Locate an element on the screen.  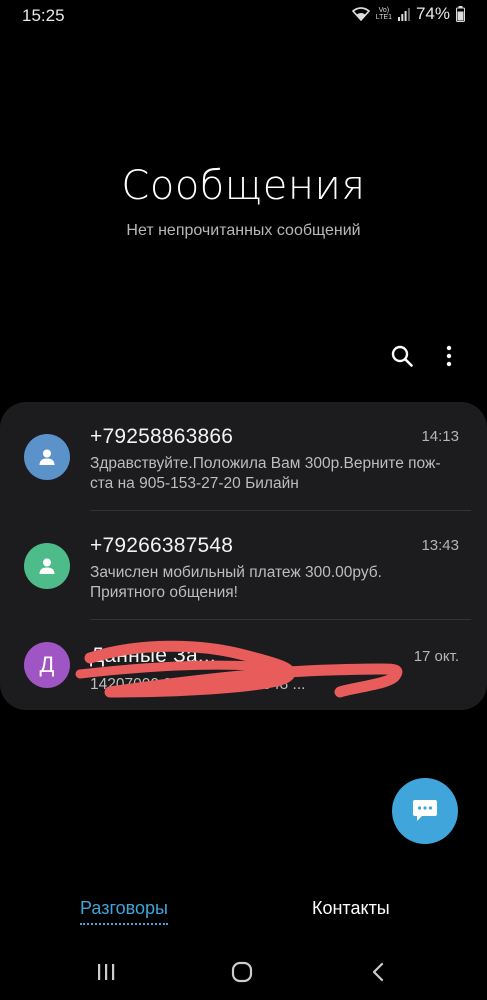
tab-conversations: Разговоры is located at coordinates (124, 911).